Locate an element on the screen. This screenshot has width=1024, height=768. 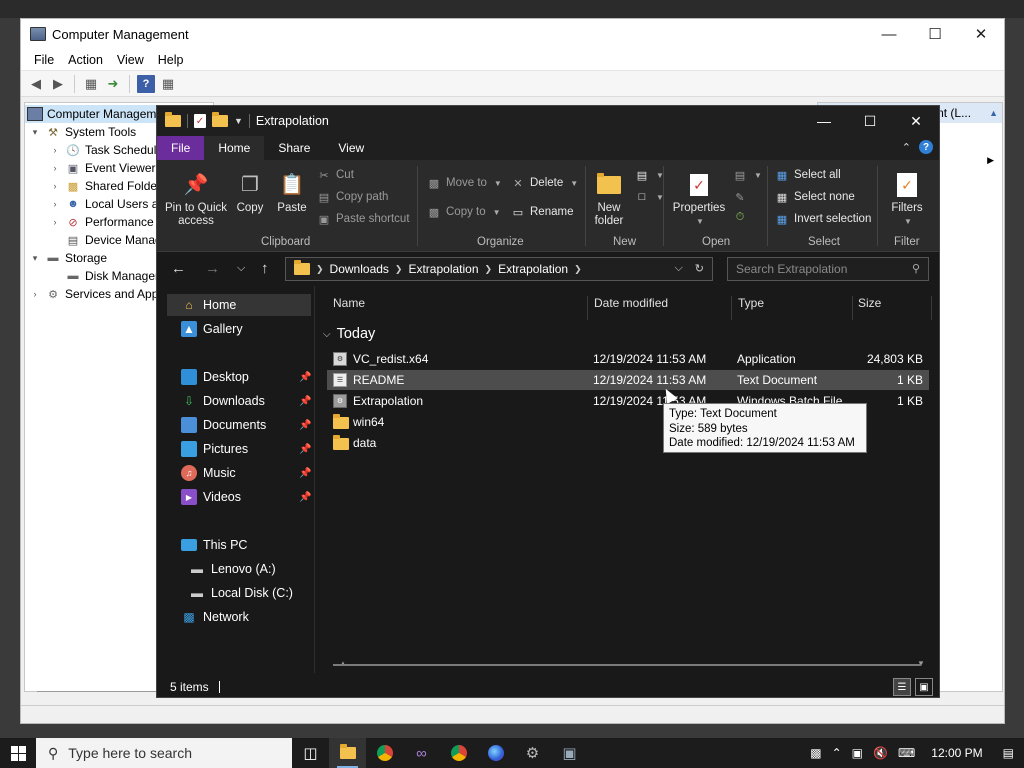
collapse-chevron-icon: ▾ is located at coordinates (35, 258).